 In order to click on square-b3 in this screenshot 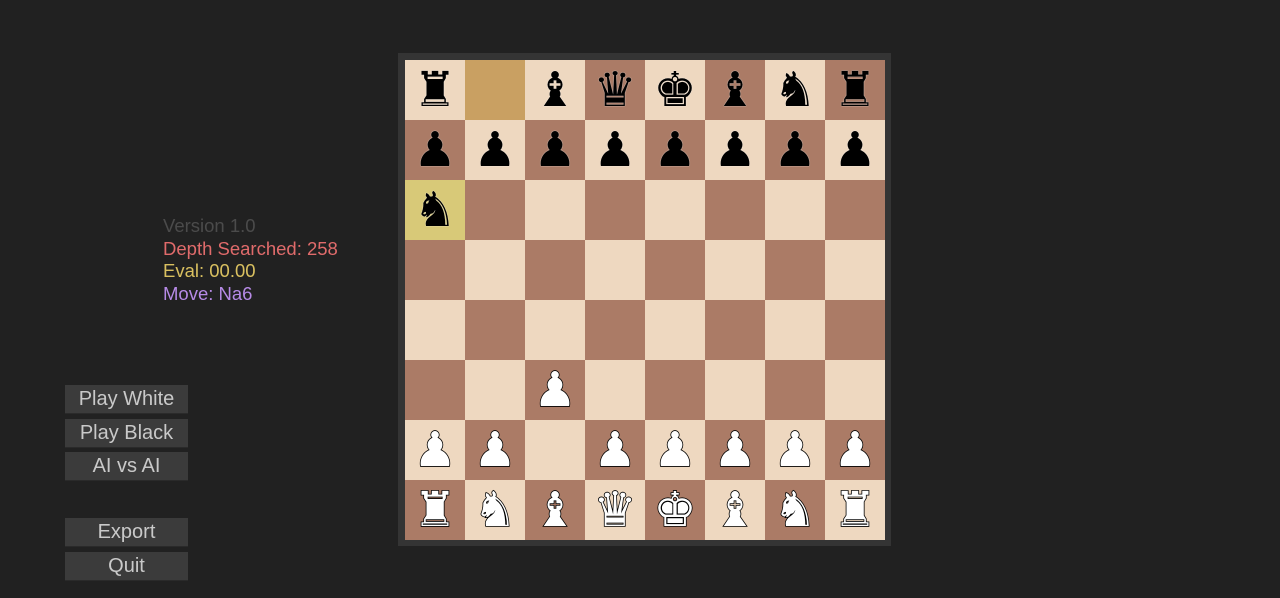, I will do `click(495, 390)`.